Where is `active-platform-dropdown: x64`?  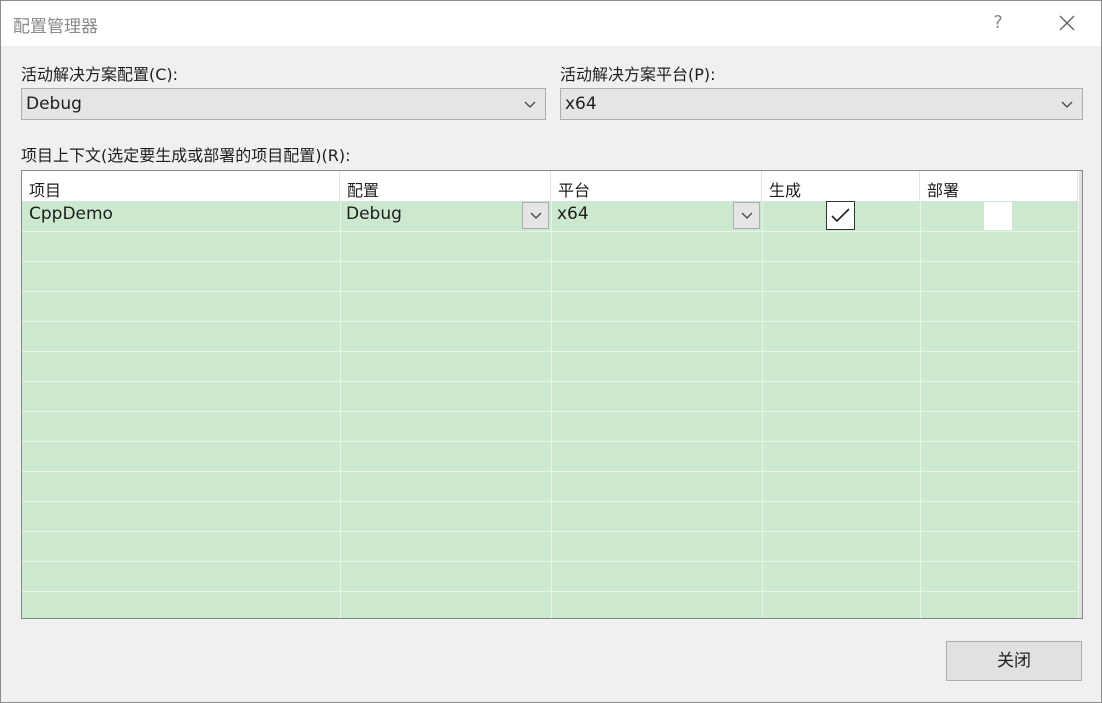 active-platform-dropdown: x64 is located at coordinates (821, 104).